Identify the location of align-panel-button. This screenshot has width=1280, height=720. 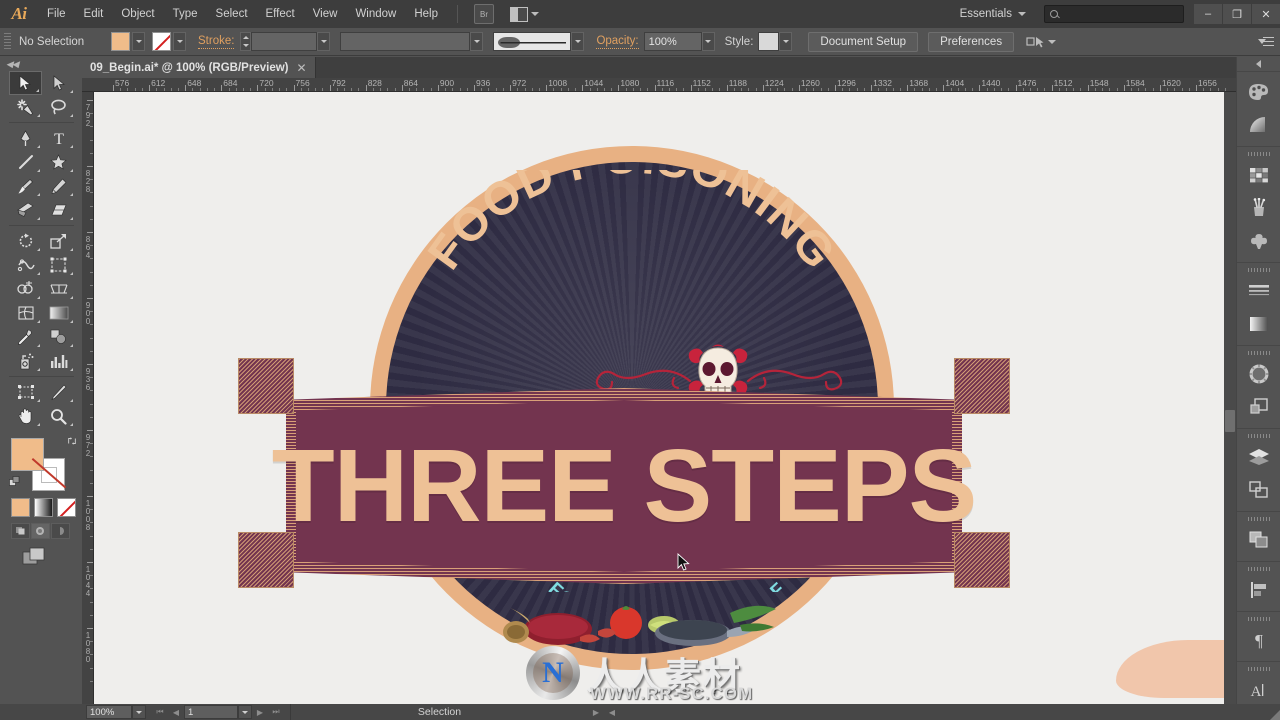
(1258, 589).